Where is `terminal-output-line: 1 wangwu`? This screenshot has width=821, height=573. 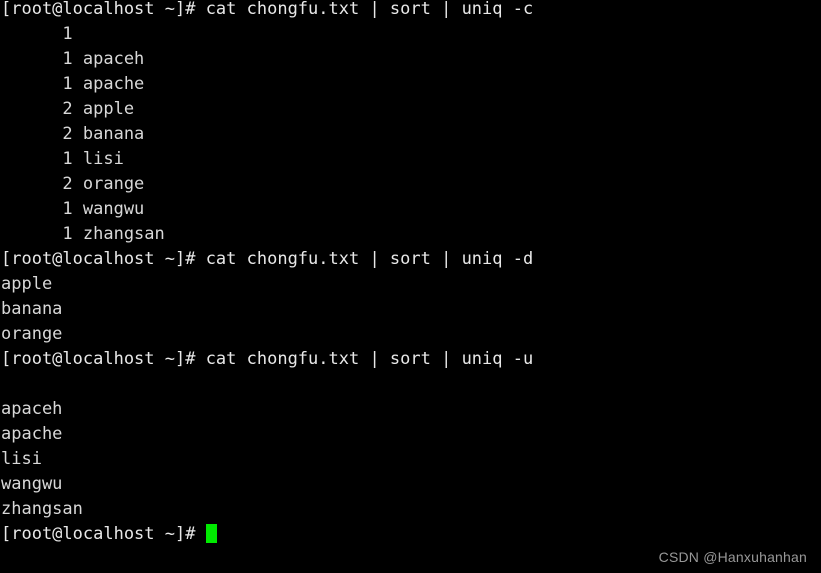
terminal-output-line: 1 wangwu is located at coordinates (73, 209).